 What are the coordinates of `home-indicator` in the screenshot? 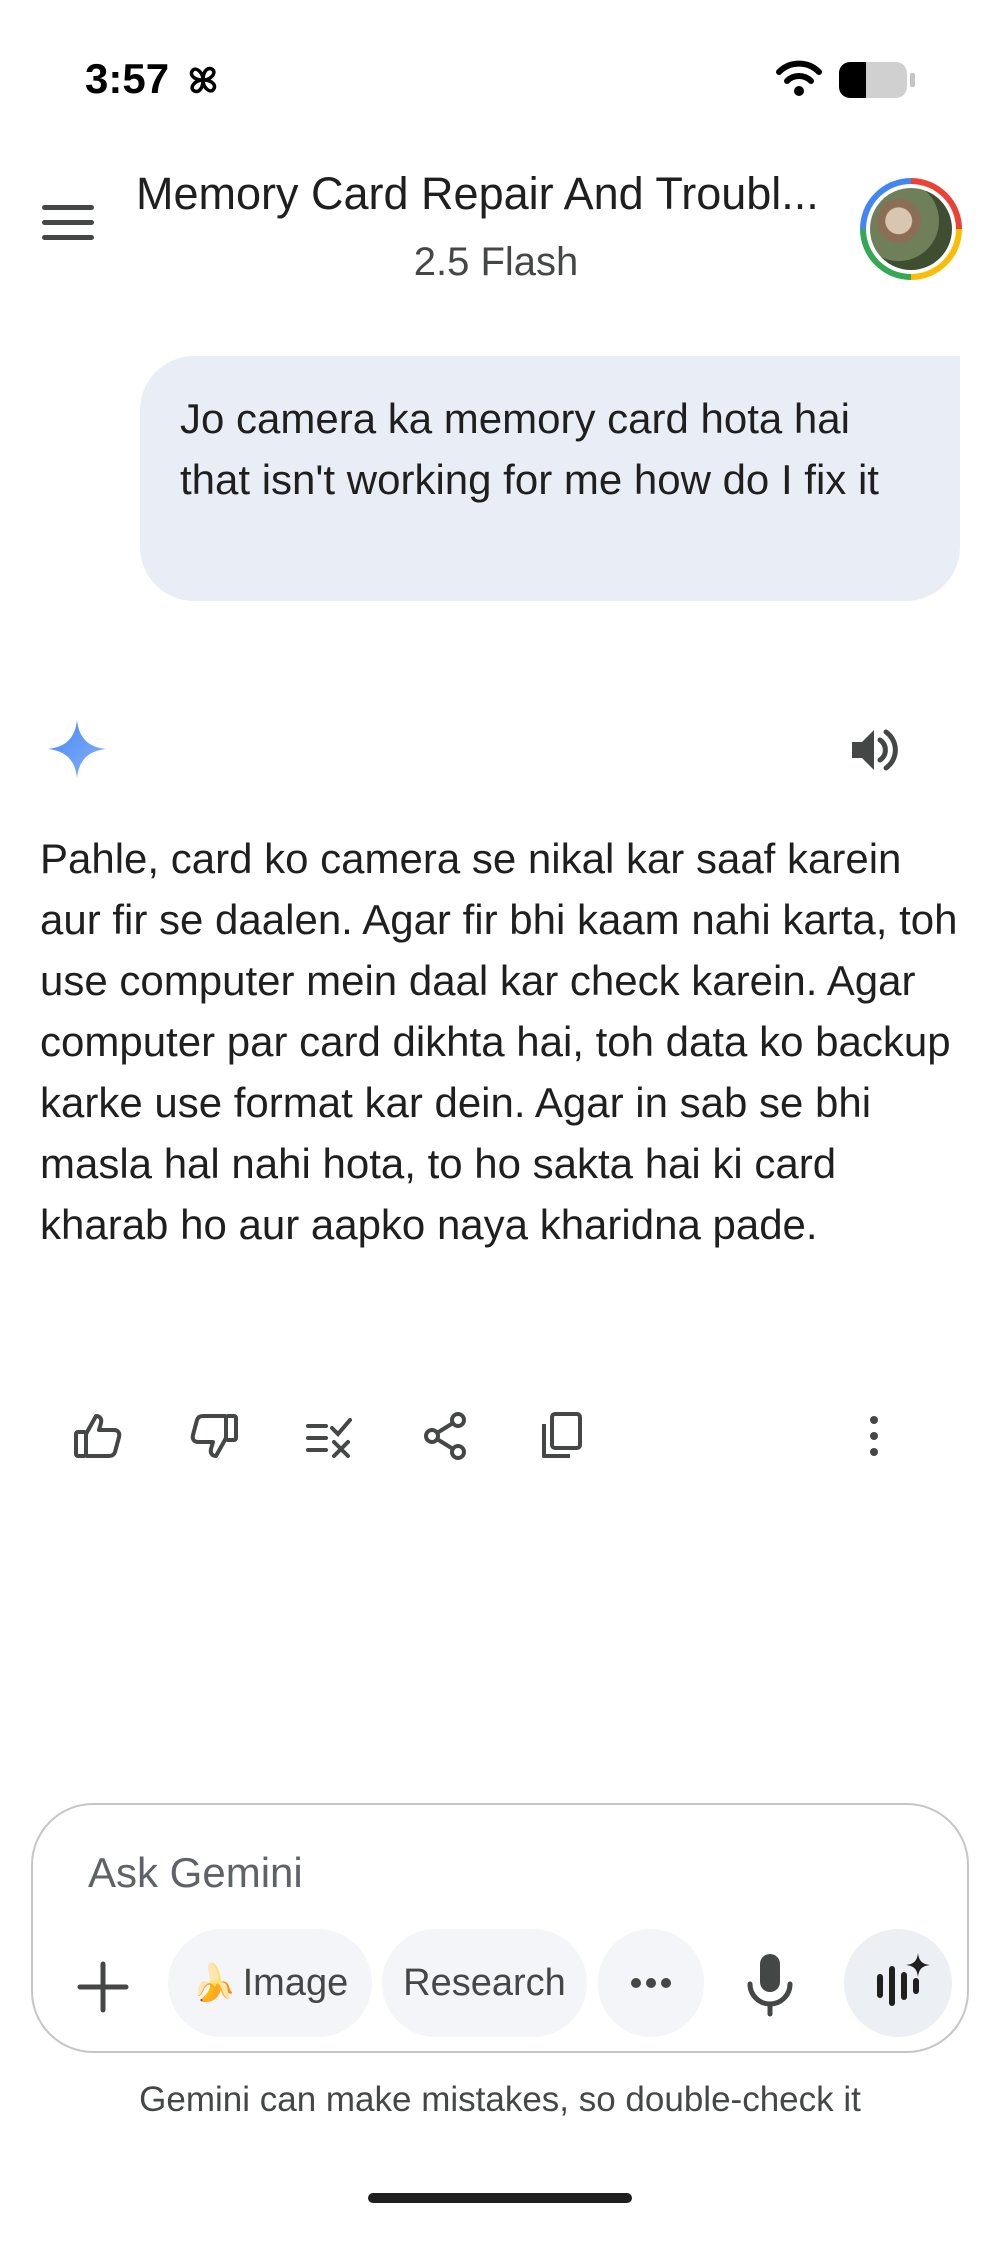 It's located at (500, 2198).